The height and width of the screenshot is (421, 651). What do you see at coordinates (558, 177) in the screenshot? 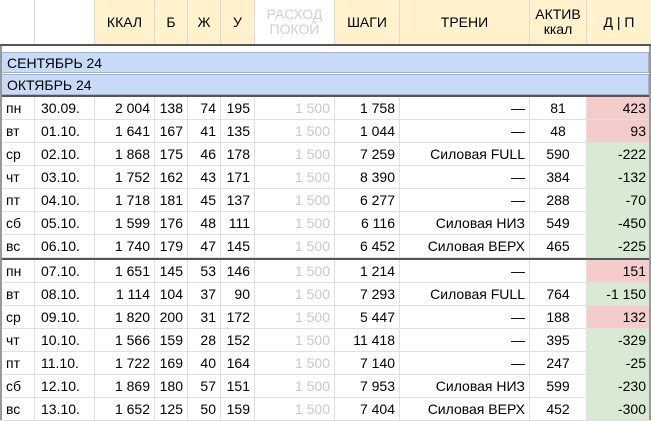
I see `cell-active: 384` at bounding box center [558, 177].